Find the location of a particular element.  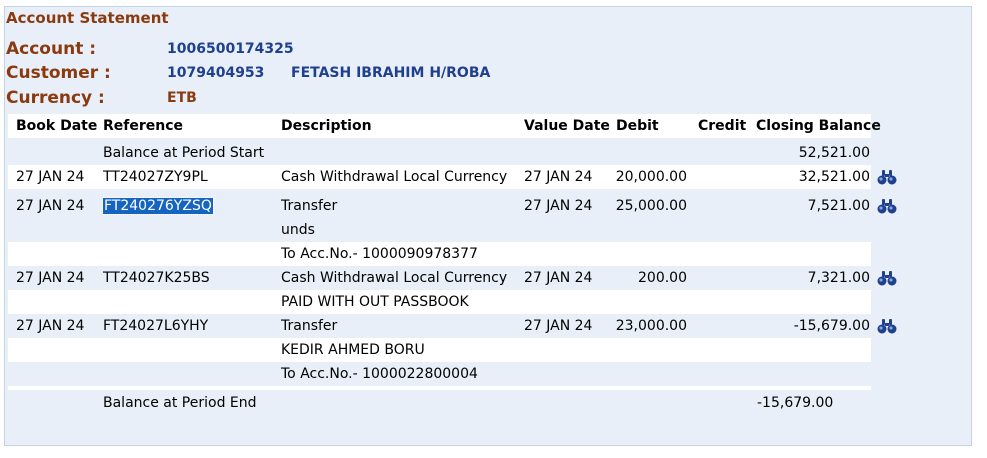

column-header-reference: Reference is located at coordinates (143, 126).